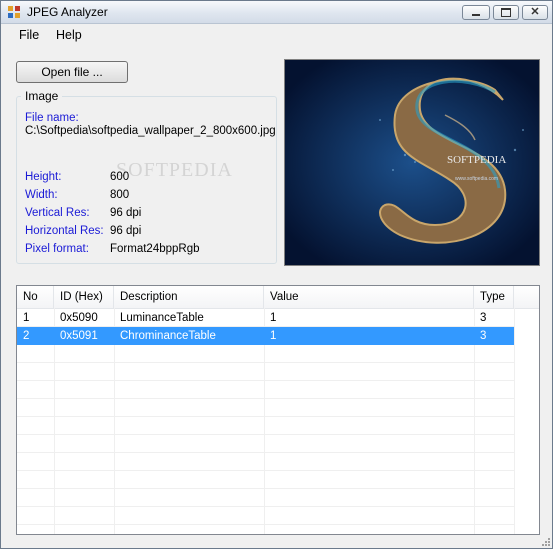 The width and height of the screenshot is (553, 549). What do you see at coordinates (79, 318) in the screenshot?
I see `cell-id: 0x5090` at bounding box center [79, 318].